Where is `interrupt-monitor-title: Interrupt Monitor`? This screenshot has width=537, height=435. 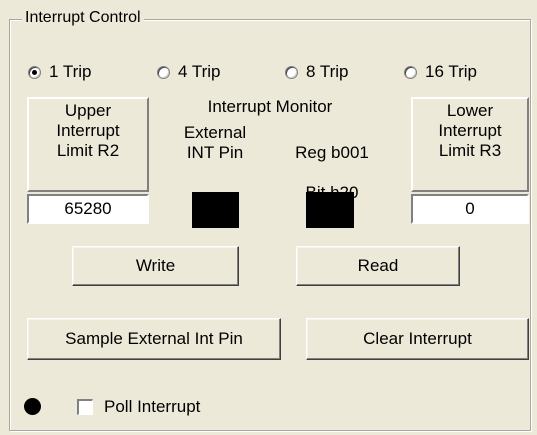
interrupt-monitor-title: Interrupt Monitor is located at coordinates (270, 106).